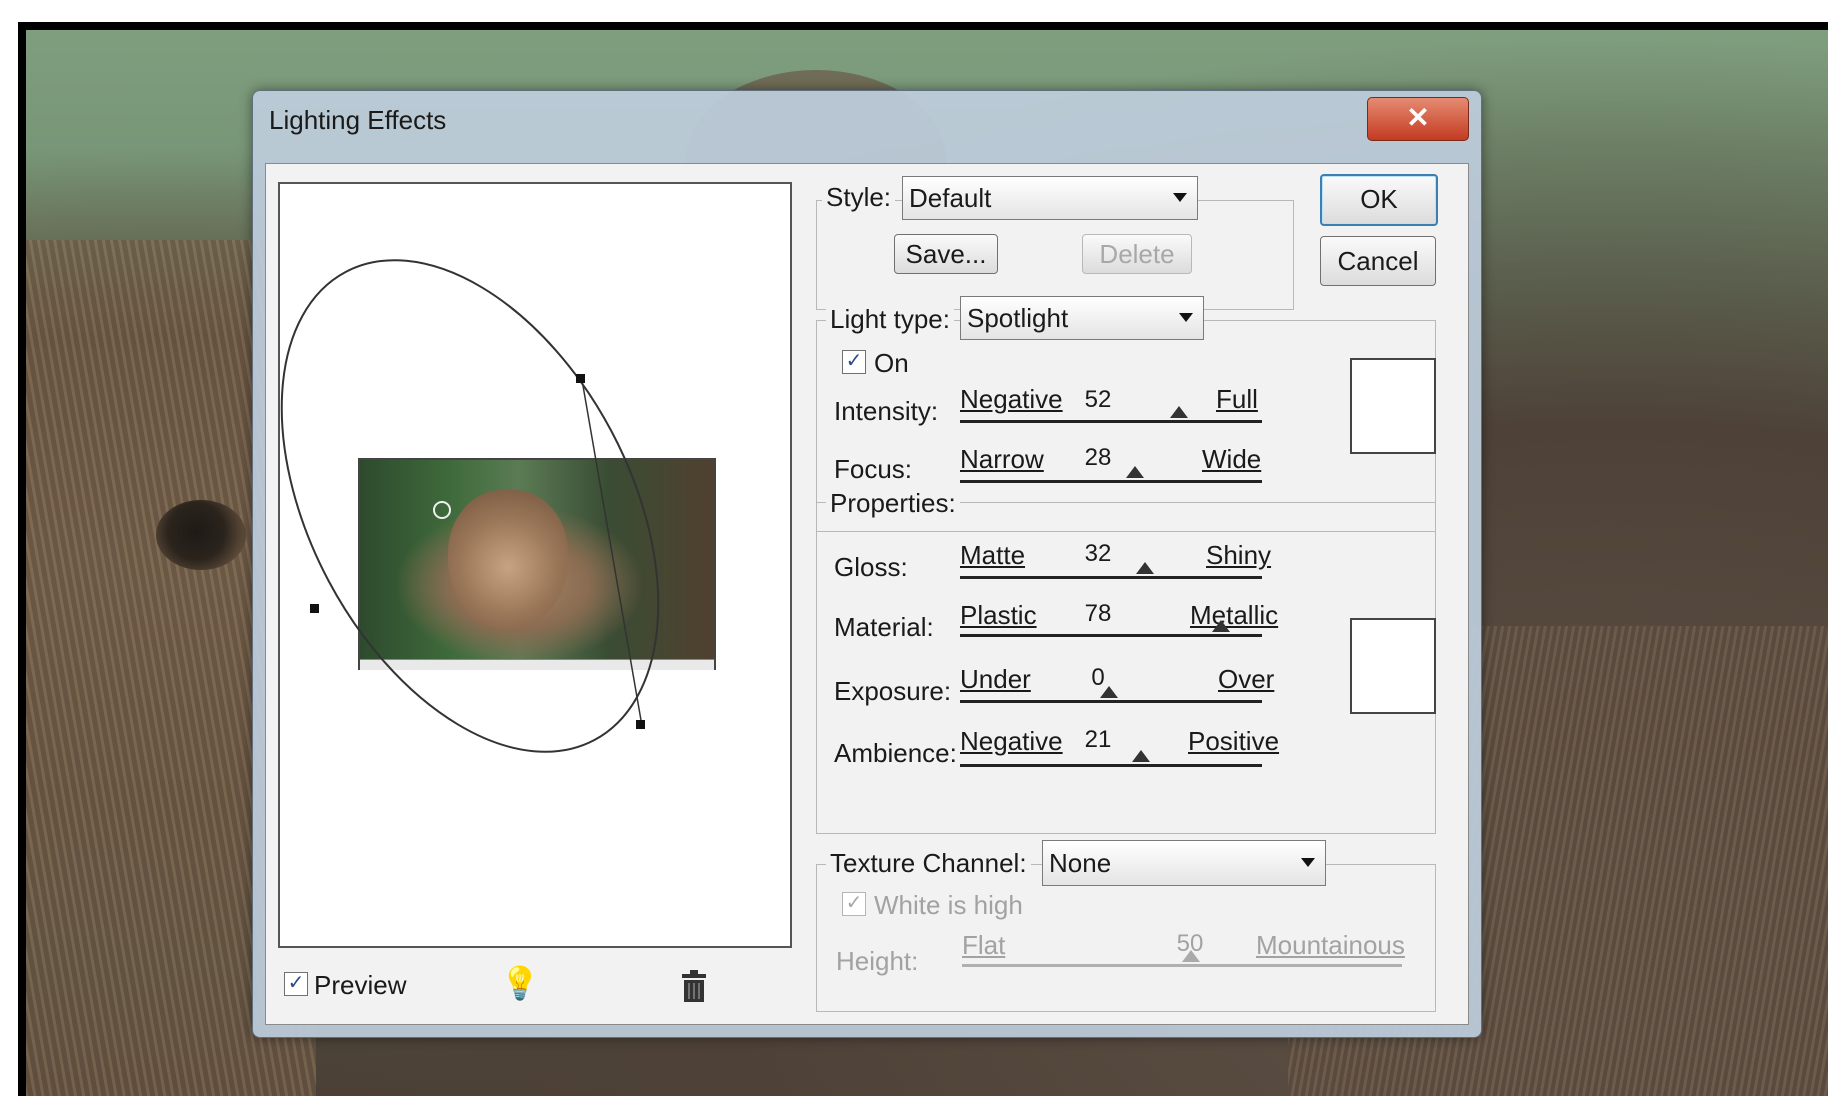  I want to click on preview-label: Preview, so click(360, 985).